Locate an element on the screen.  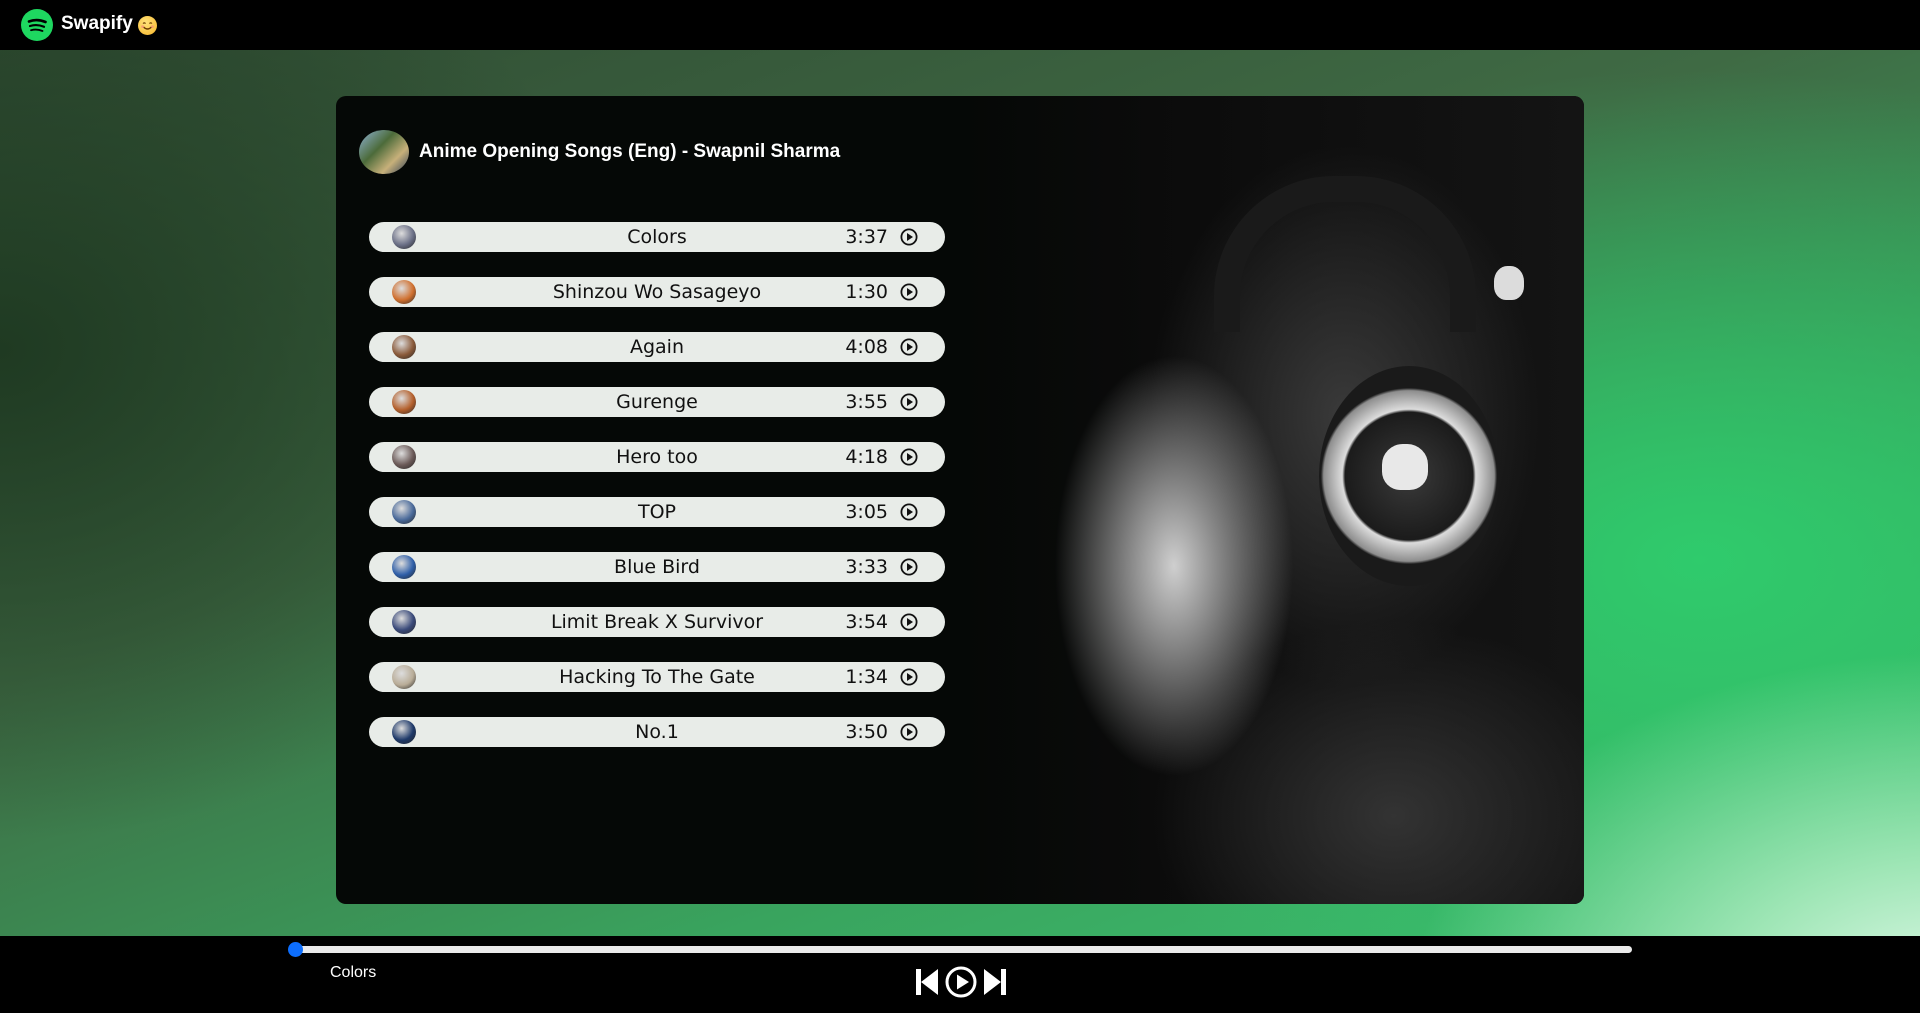
progress-thumb is located at coordinates (295, 949).